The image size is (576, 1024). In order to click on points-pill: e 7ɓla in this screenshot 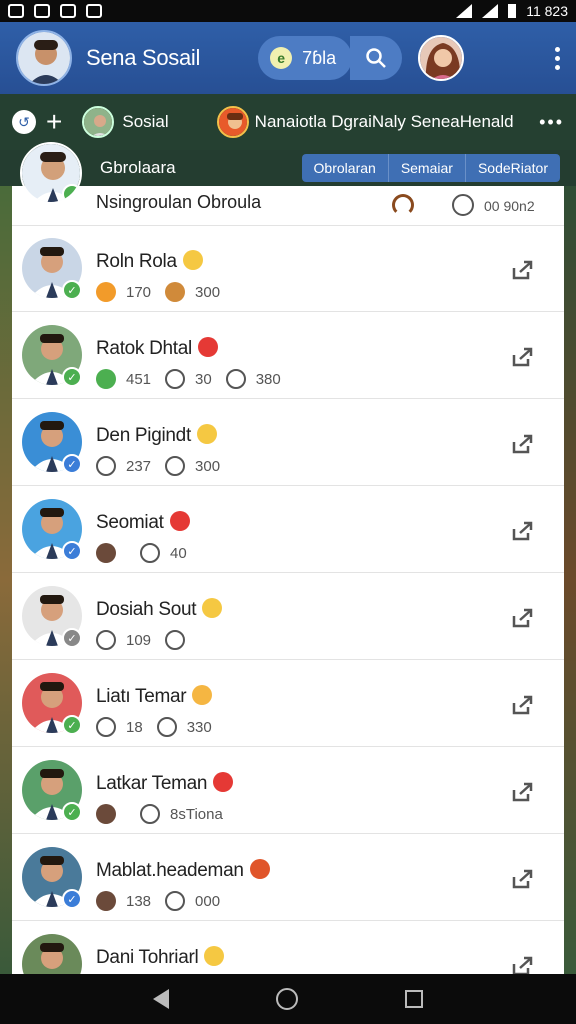, I will do `click(305, 58)`.